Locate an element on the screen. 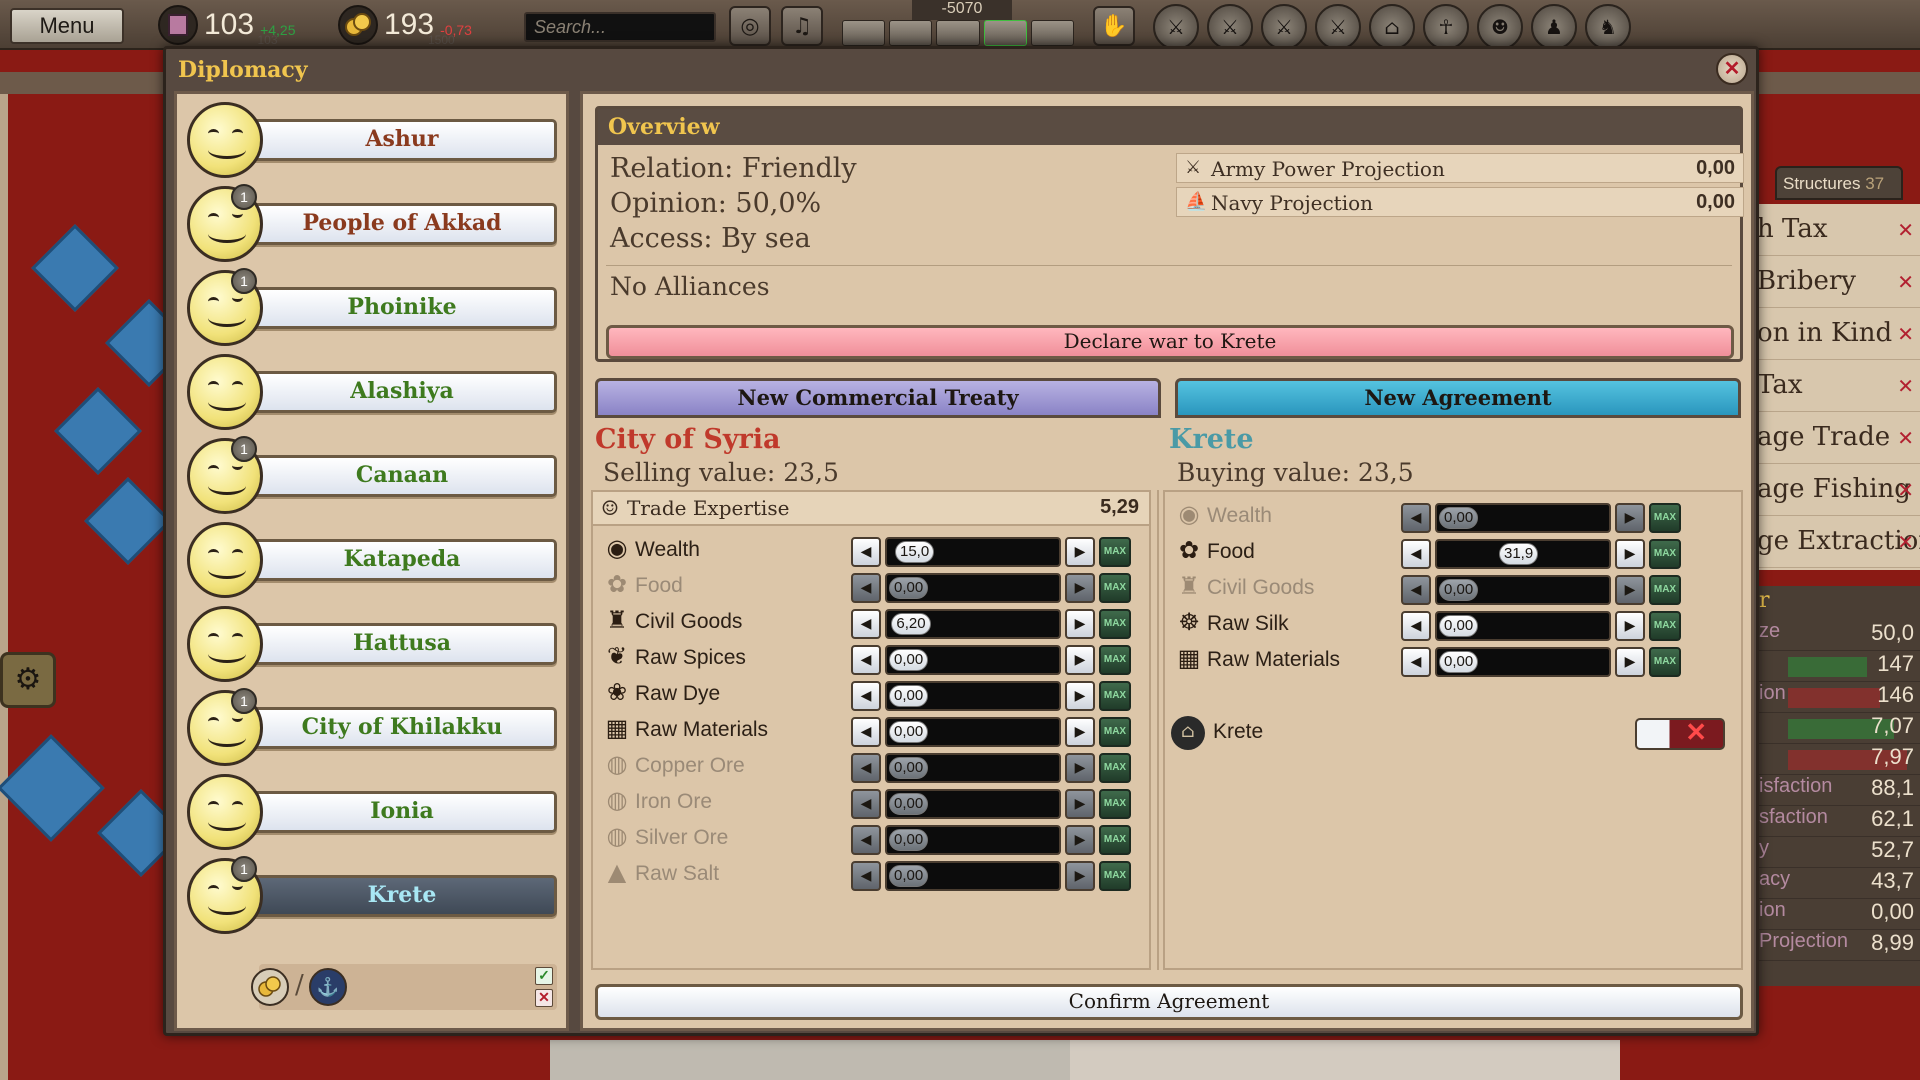 Image resolution: width=1920 pixels, height=1080 pixels. faction-name-button: Phoinike is located at coordinates (402, 308).